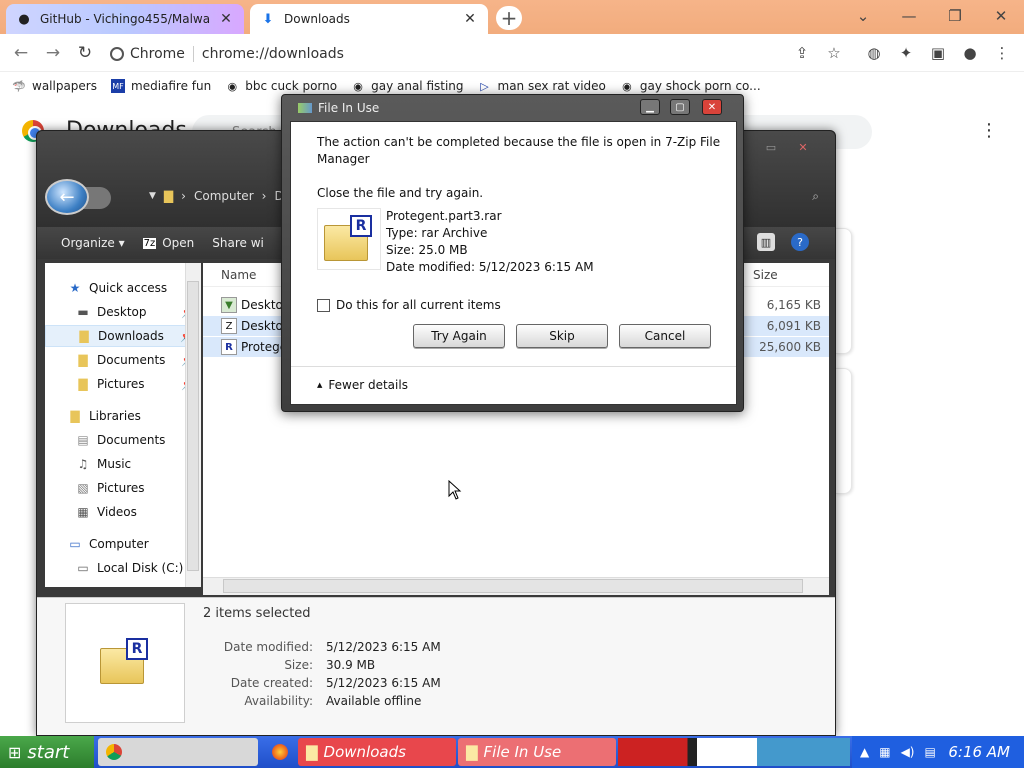 The image size is (1024, 768). I want to click on extension-flag-icon: ◍, so click(874, 53).